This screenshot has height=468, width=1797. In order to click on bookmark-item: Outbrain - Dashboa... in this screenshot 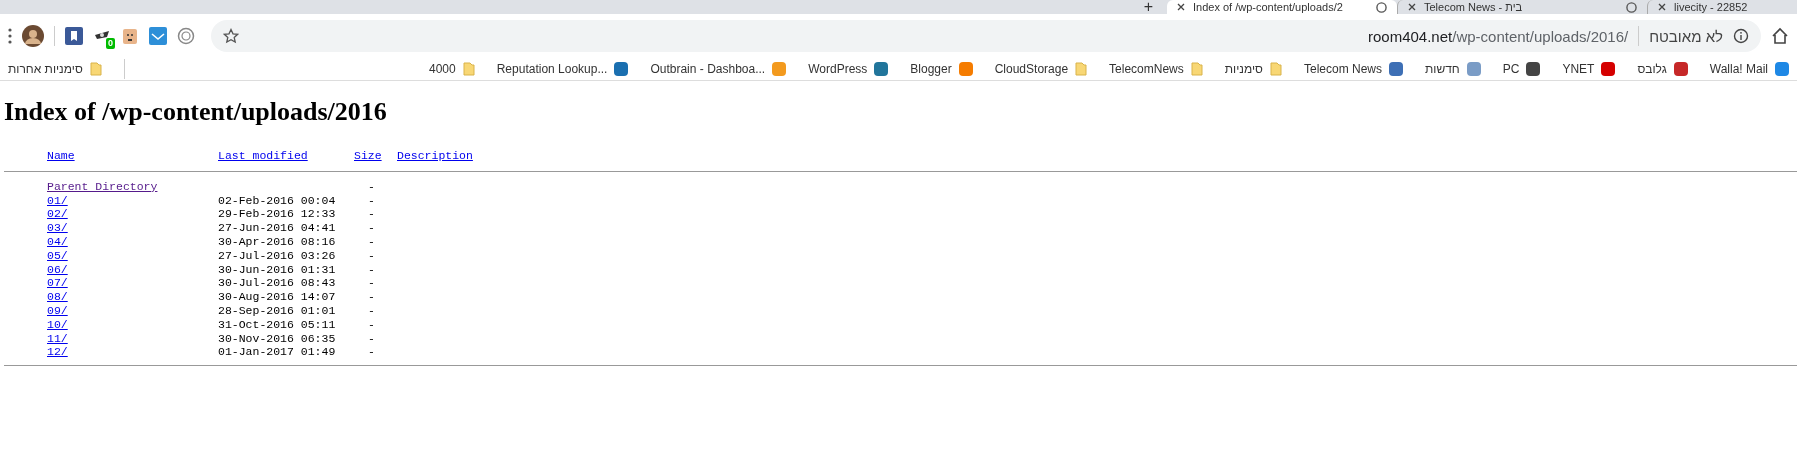, I will do `click(718, 69)`.